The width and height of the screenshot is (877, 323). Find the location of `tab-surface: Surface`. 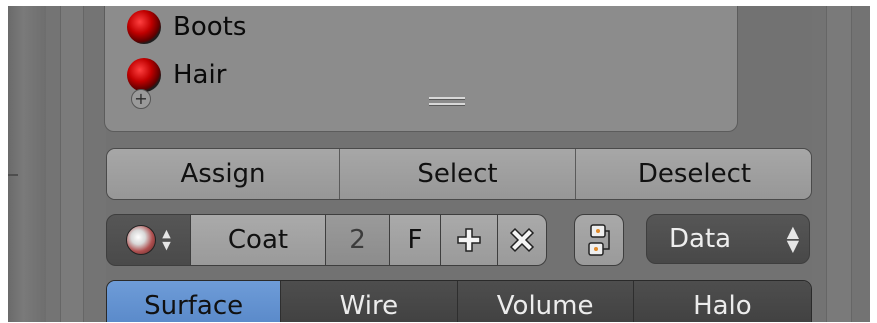

tab-surface: Surface is located at coordinates (194, 301).